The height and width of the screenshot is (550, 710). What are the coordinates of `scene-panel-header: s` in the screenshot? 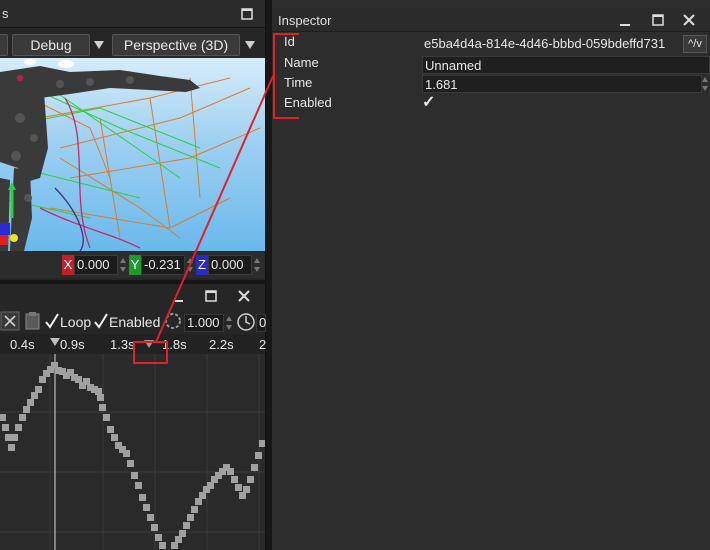 It's located at (132, 14).